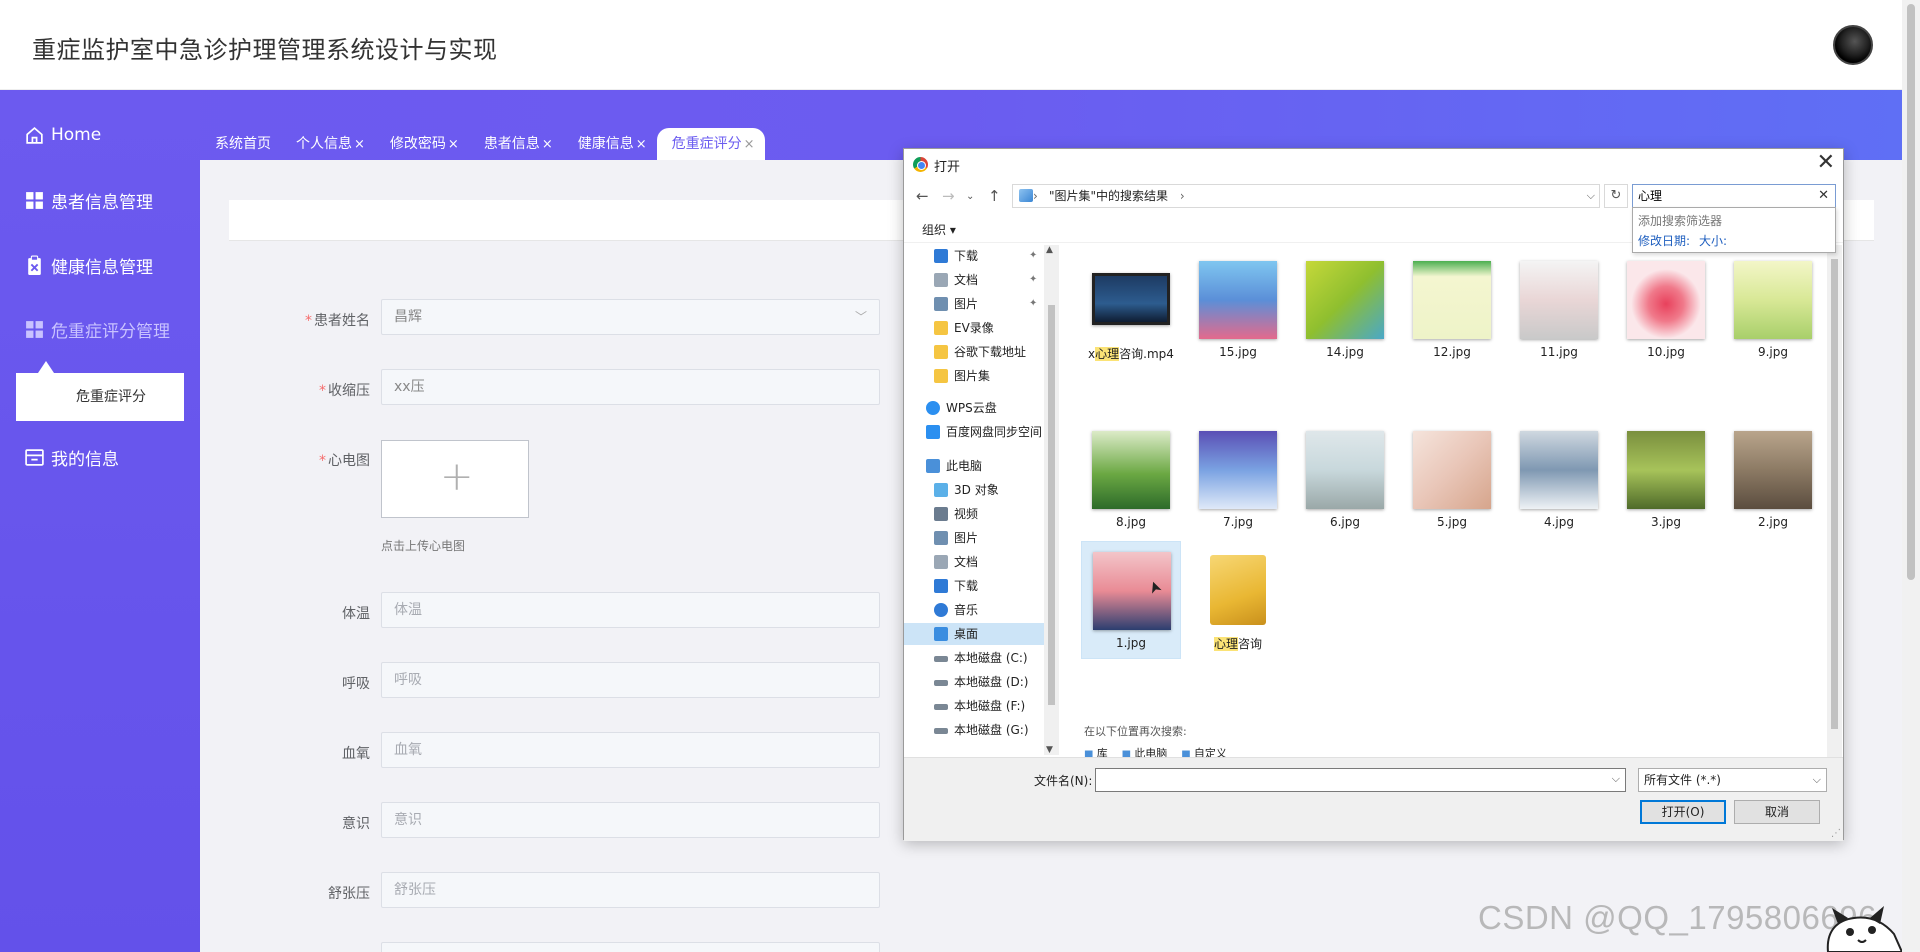 The image size is (1920, 952). Describe the element at coordinates (630, 610) in the screenshot. I see `temperature-input: 体温` at that location.